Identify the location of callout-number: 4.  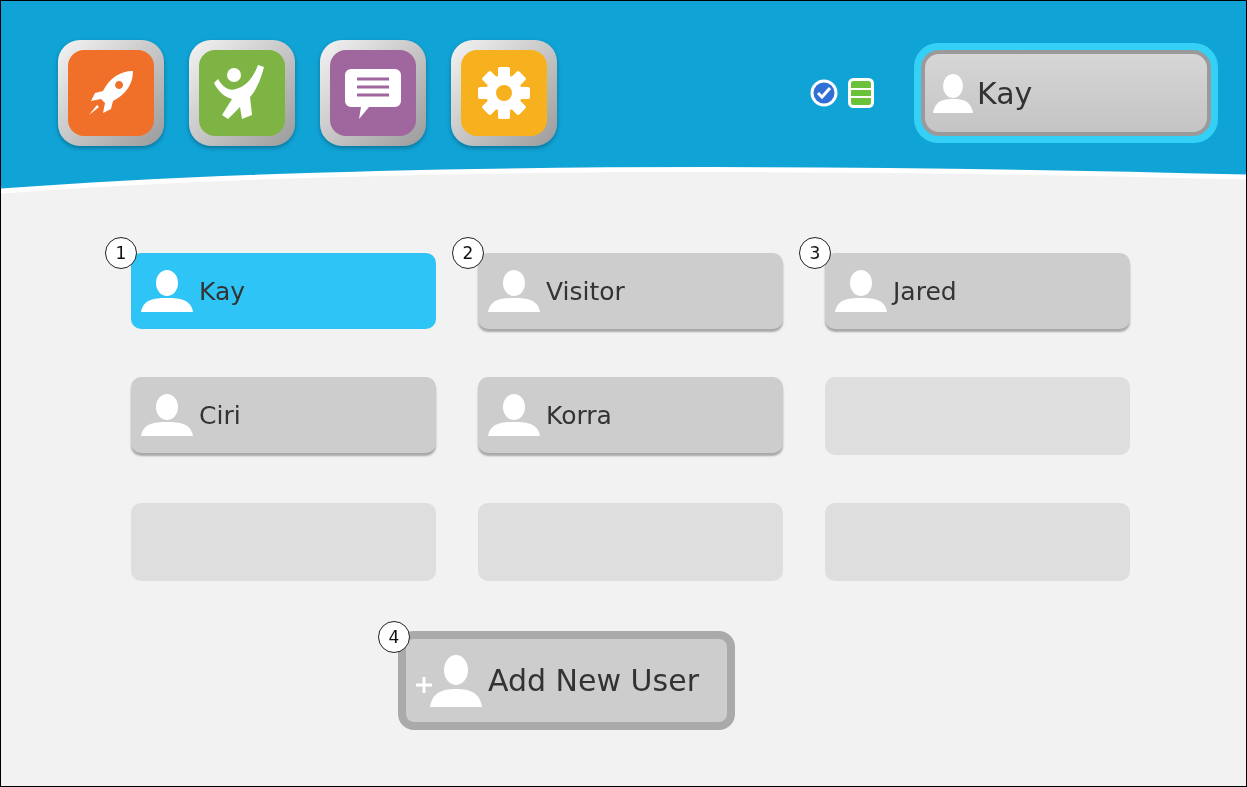
(394, 637).